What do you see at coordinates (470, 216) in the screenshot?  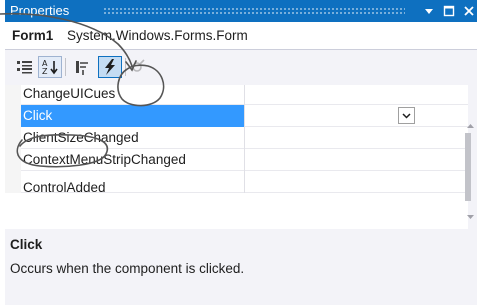 I see `scroll-down-arrow-icon` at bounding box center [470, 216].